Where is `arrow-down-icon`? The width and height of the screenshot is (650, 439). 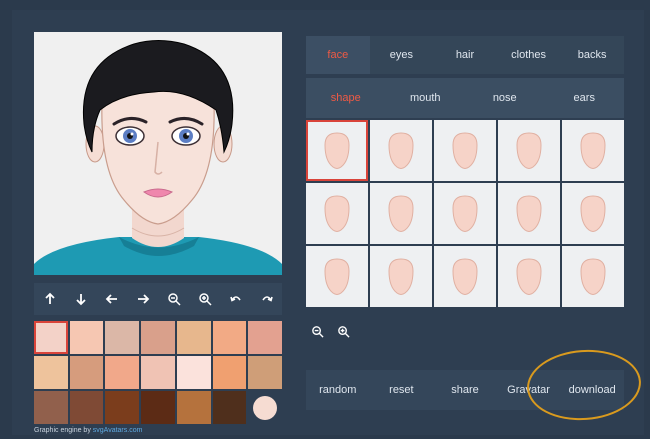 arrow-down-icon is located at coordinates (80, 300).